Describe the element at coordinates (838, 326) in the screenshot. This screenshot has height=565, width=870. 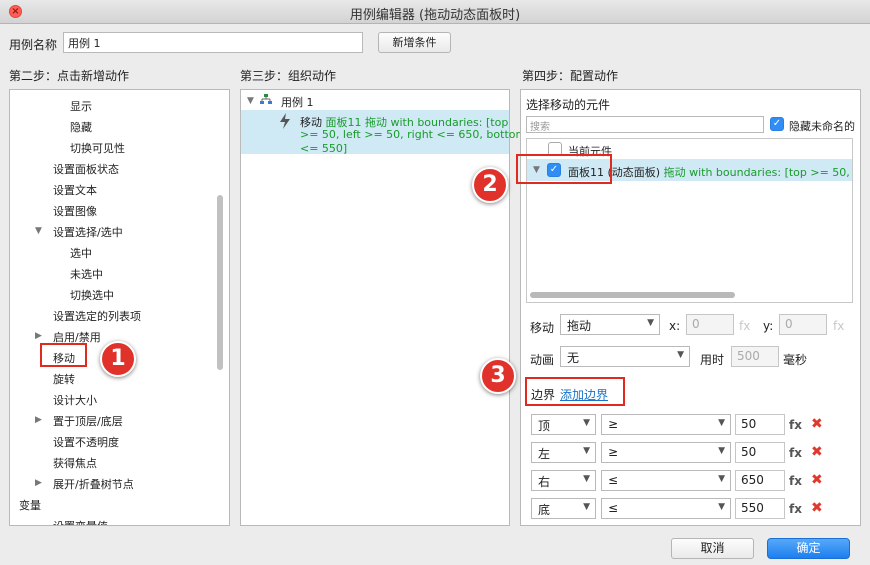
I see `y-fx-button: fx` at that location.